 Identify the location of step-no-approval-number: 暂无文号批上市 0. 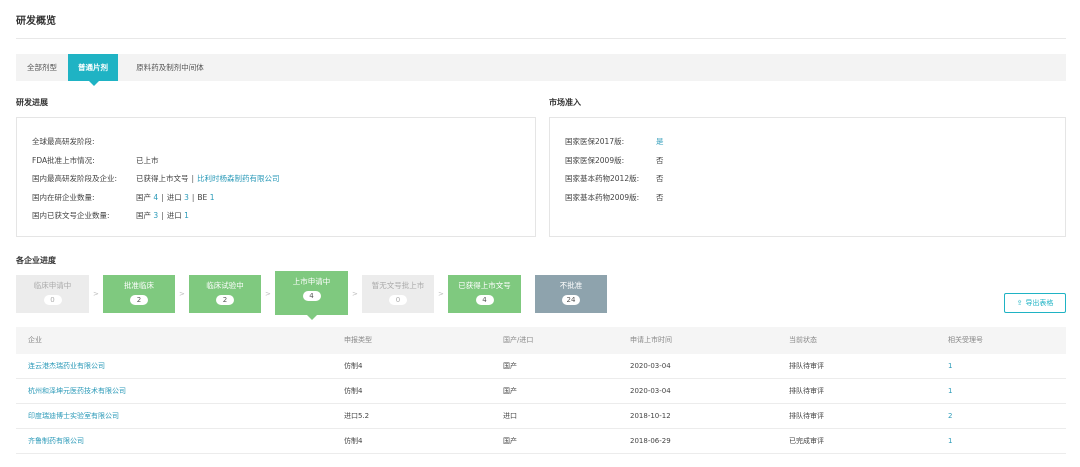
(398, 294).